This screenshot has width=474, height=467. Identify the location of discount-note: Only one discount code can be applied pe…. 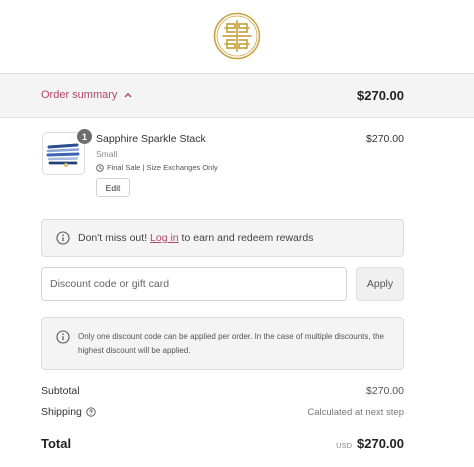
(222, 343).